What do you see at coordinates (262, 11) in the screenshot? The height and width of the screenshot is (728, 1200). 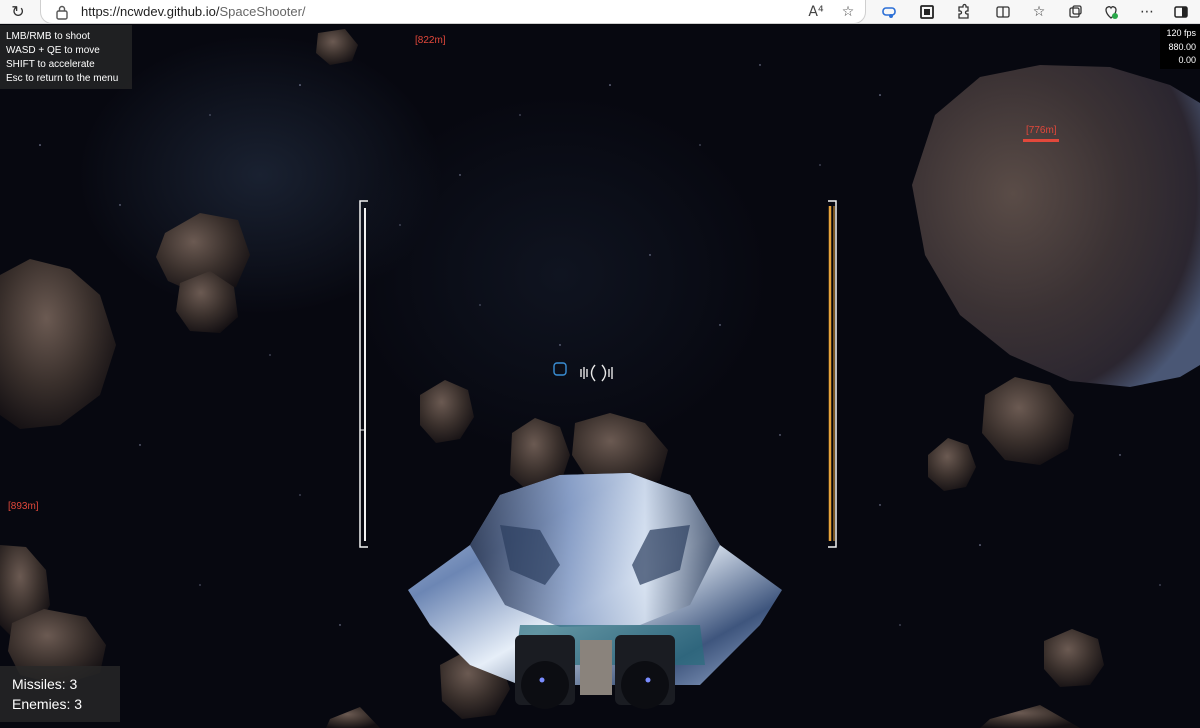 I see `url-path: SpaceShooter/` at bounding box center [262, 11].